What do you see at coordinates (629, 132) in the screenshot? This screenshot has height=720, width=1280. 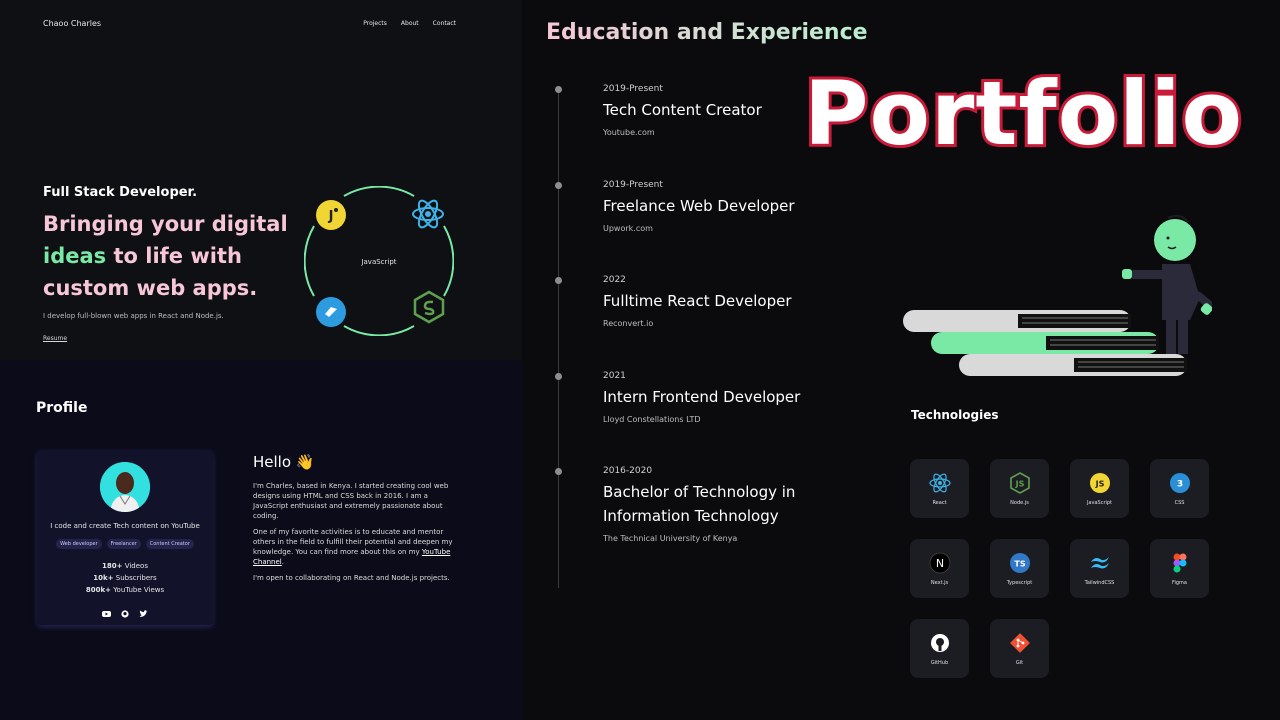 I see `timeline-org: Youtube.com` at bounding box center [629, 132].